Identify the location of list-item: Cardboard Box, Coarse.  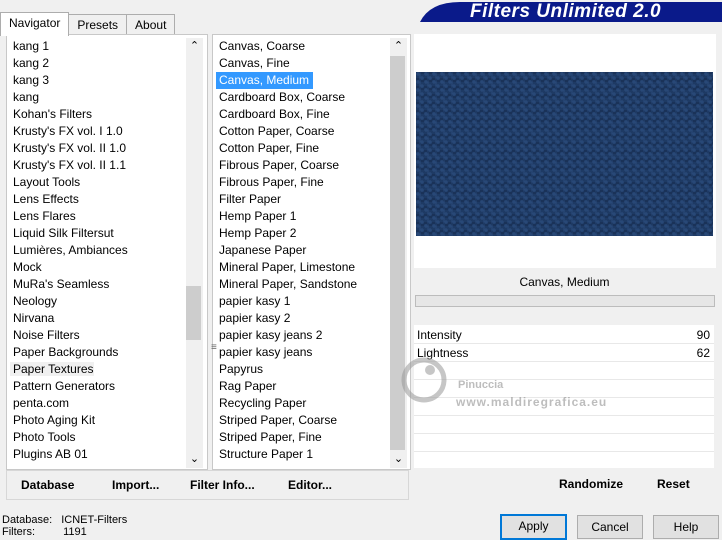
(303, 97).